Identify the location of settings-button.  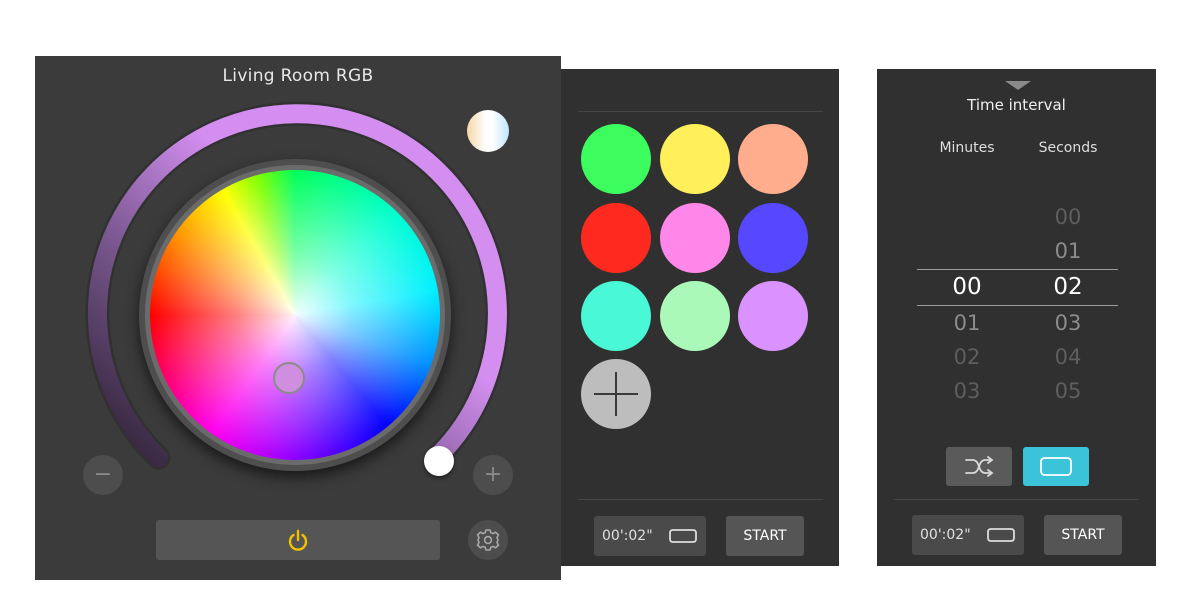
(488, 540).